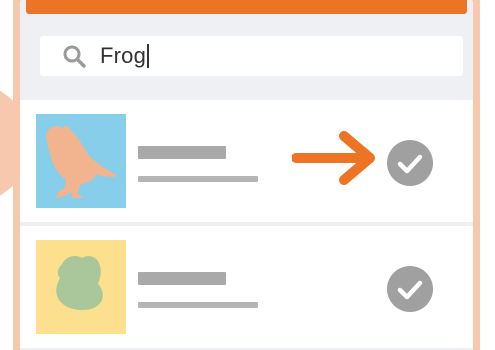 The image size is (495, 350). Describe the element at coordinates (81, 161) in the screenshot. I see `bird-silhouette-icon` at that location.